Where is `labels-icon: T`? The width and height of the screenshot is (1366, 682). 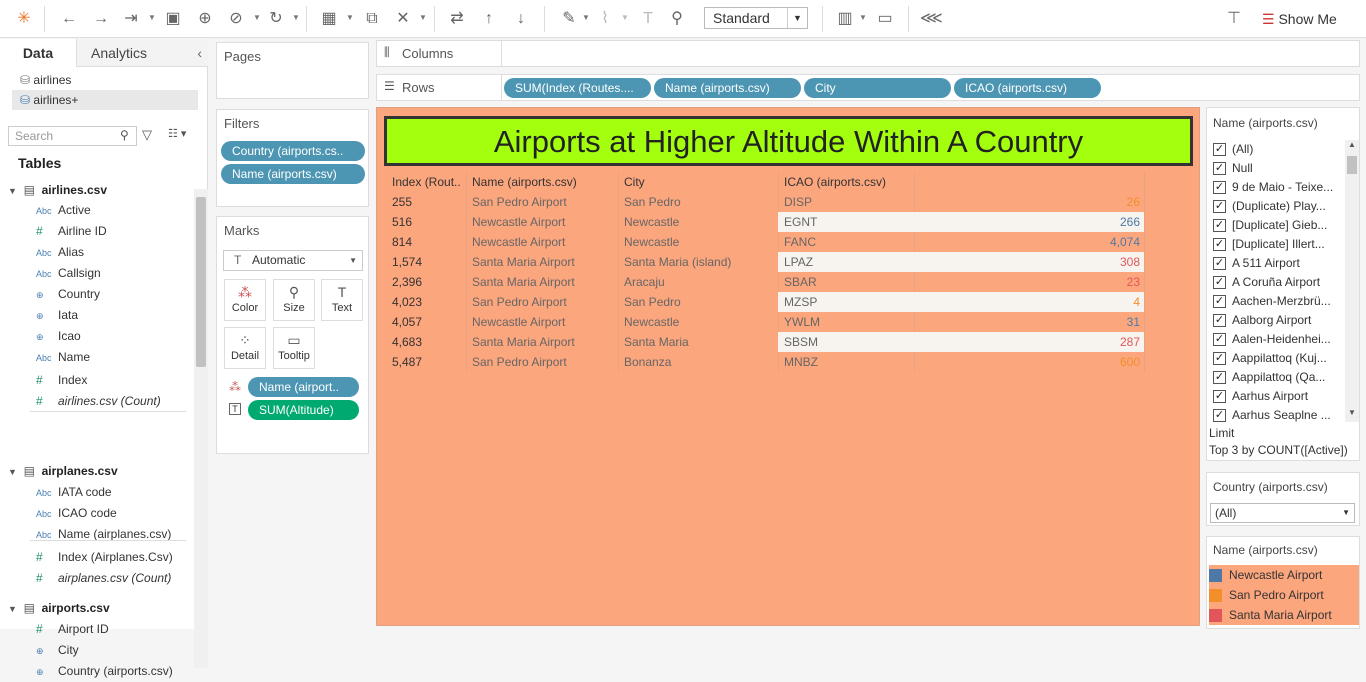 labels-icon: T is located at coordinates (648, 19).